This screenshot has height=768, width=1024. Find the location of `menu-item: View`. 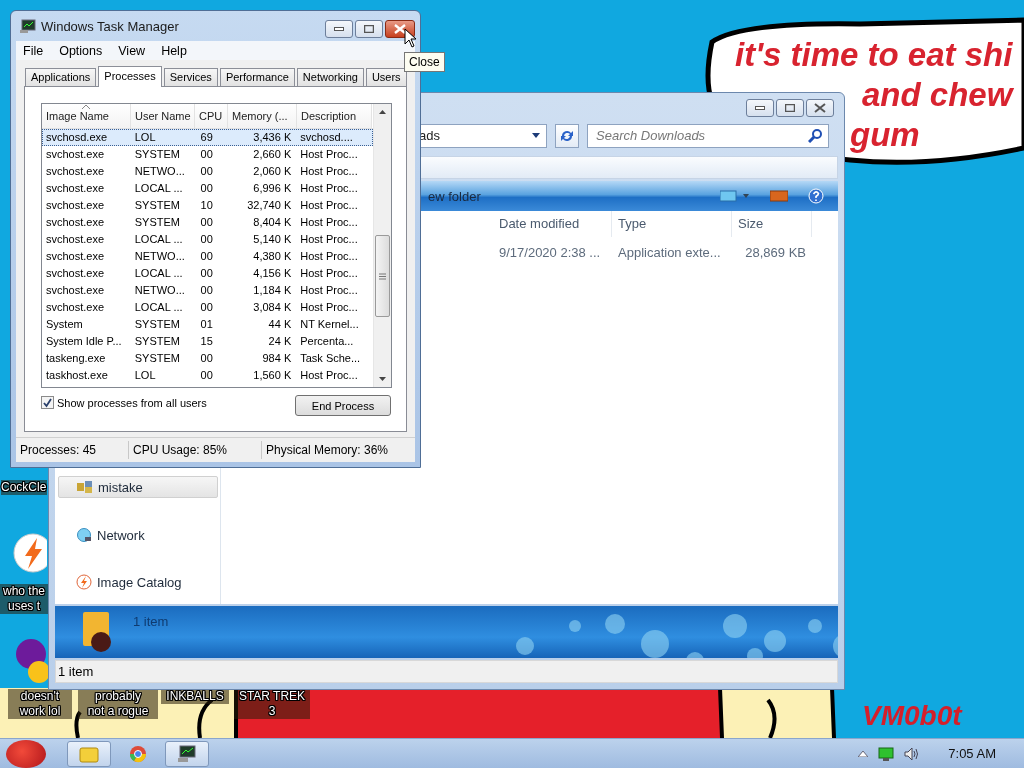

menu-item: View is located at coordinates (132, 50).